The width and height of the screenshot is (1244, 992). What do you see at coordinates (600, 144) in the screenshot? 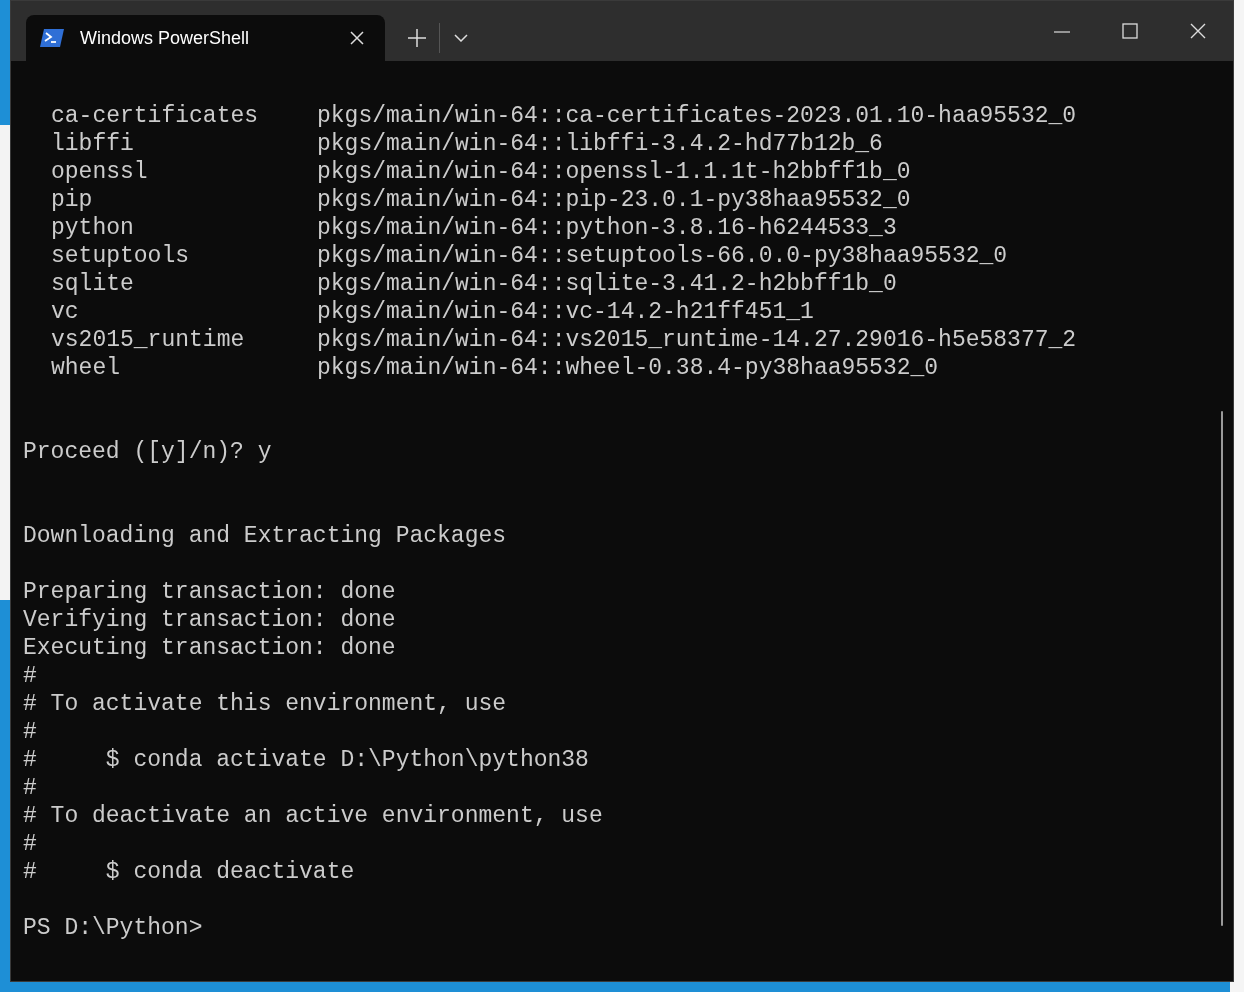
I see `package-spec: pkgs/main/win-64::libffi-3.4.2-hd77b12b_6` at bounding box center [600, 144].